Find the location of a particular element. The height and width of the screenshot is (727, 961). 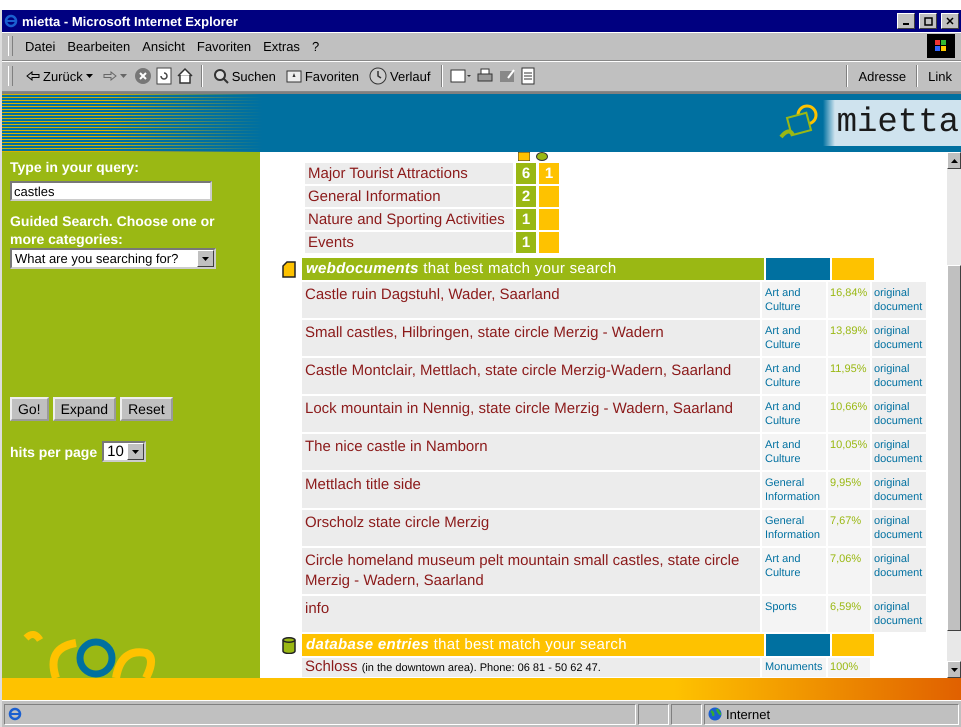

scroll-thumb is located at coordinates (954, 448).